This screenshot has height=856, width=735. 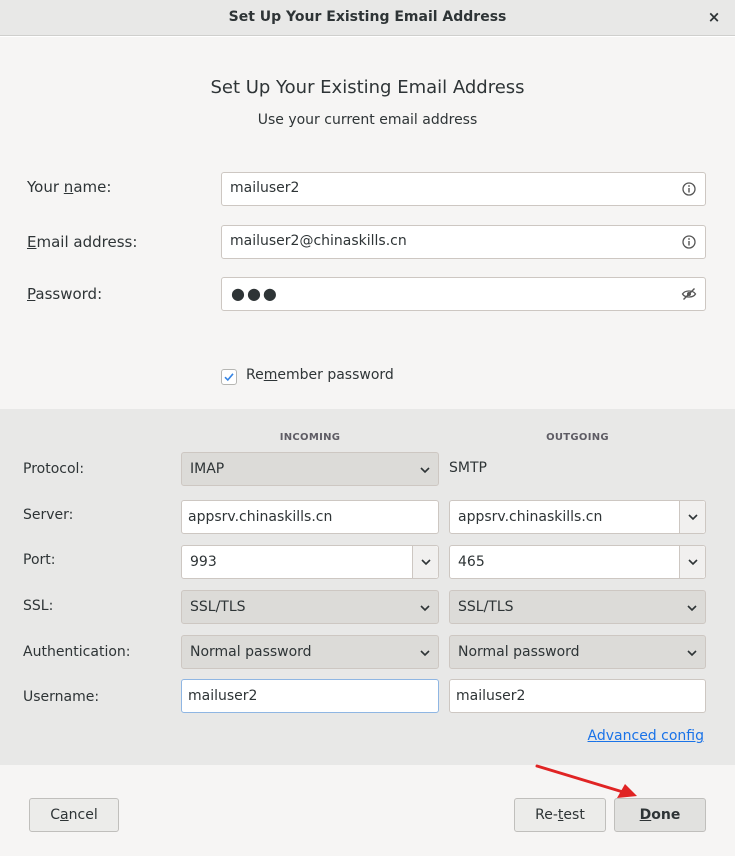 What do you see at coordinates (468, 468) in the screenshot?
I see `outgoing-protocol-value: SMTP` at bounding box center [468, 468].